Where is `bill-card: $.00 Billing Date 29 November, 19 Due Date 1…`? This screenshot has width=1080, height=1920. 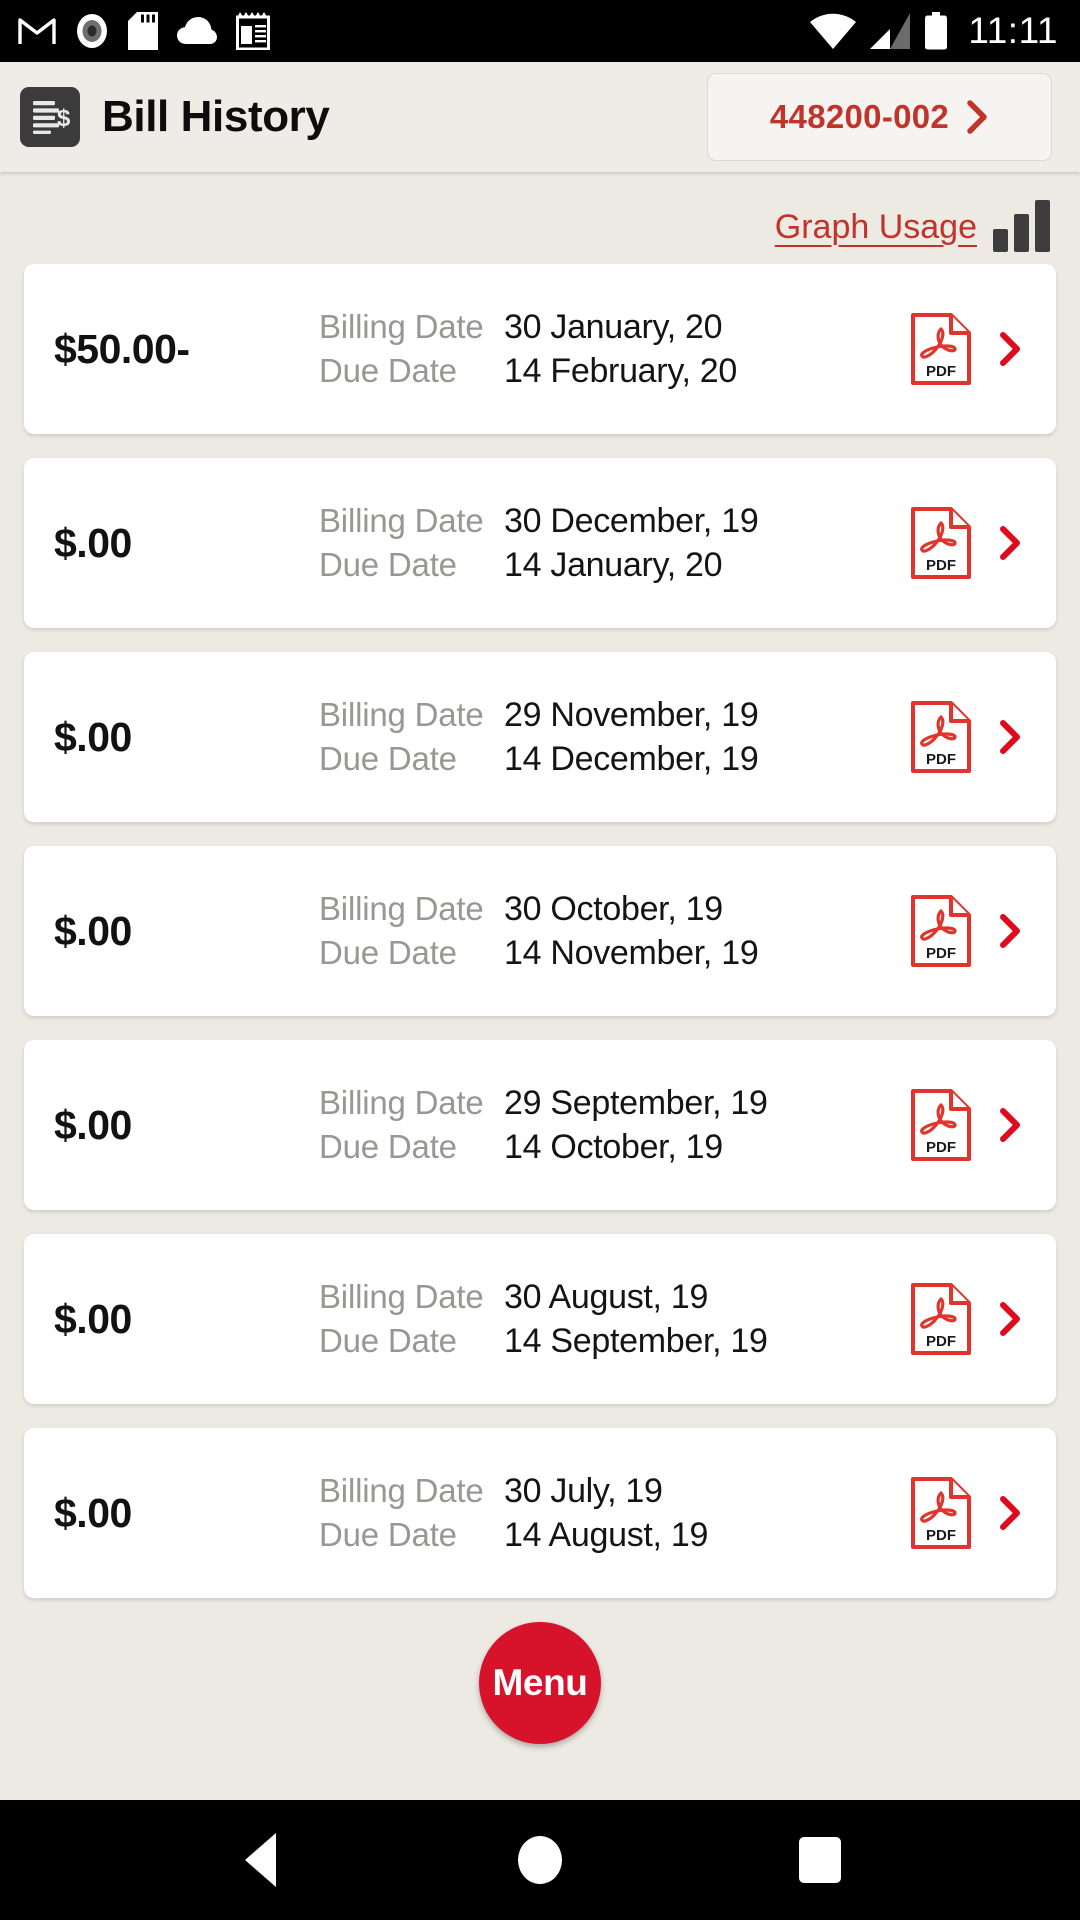 bill-card: $.00 Billing Date 29 November, 19 Due Date 1… is located at coordinates (540, 737).